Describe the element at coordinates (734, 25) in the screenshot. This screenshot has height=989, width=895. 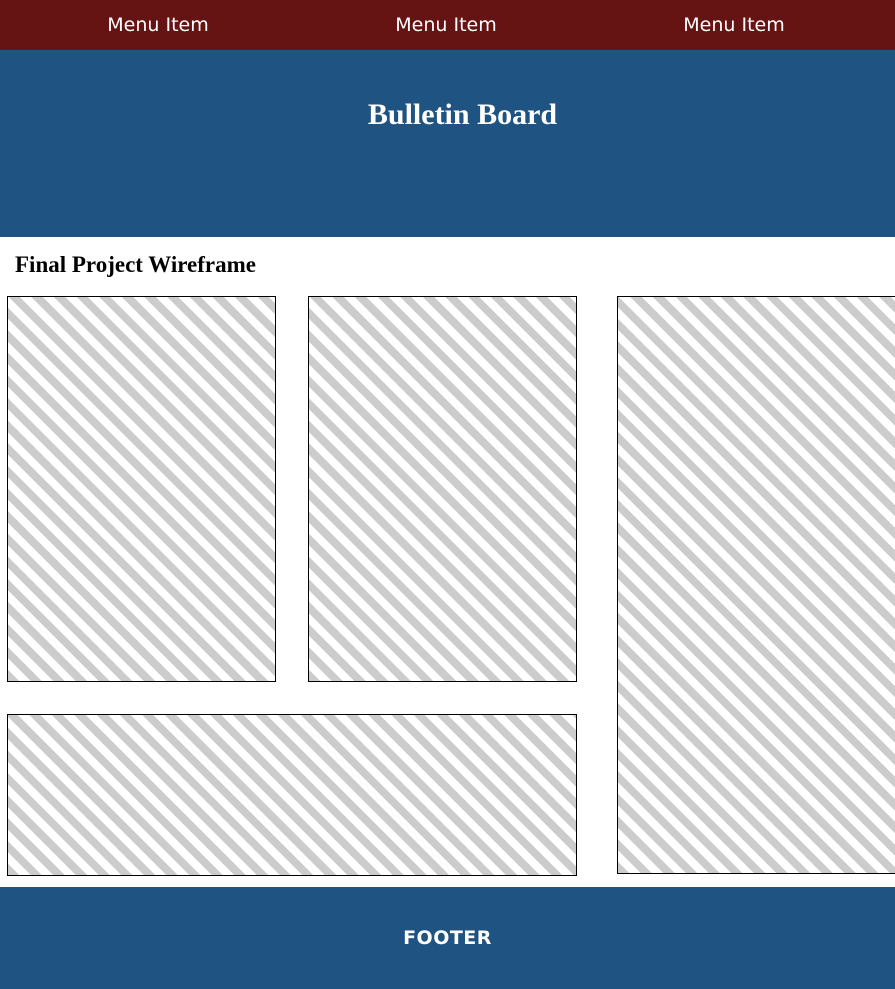
I see `nav-menu-item-3: Menu Item` at that location.